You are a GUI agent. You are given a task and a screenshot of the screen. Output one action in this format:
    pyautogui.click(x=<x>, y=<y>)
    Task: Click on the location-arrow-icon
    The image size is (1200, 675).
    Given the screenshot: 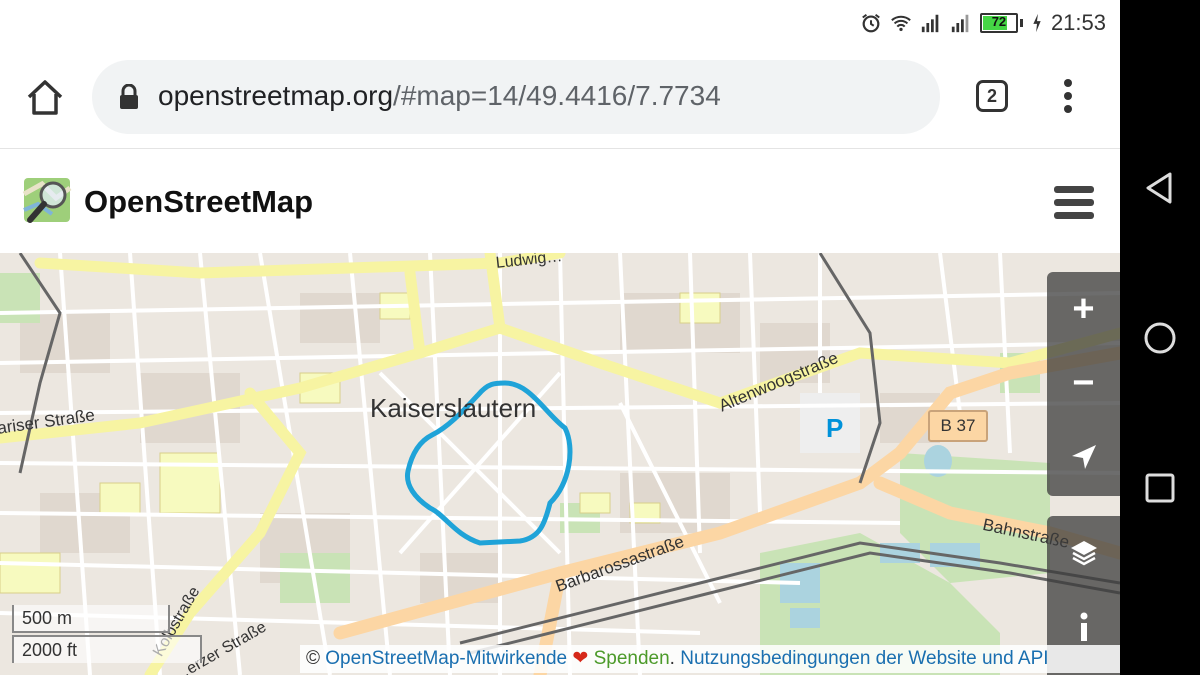 What is the action you would take?
    pyautogui.click(x=1083, y=457)
    